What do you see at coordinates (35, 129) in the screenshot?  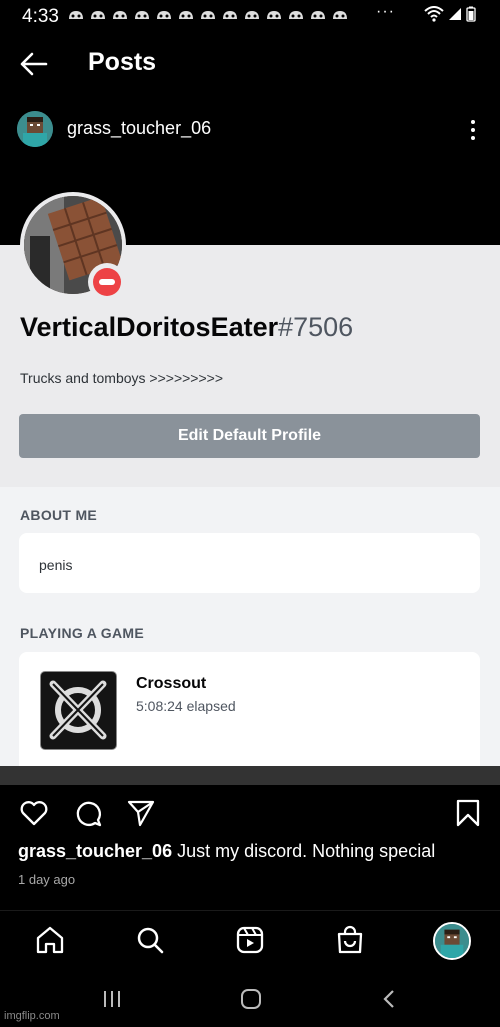 I see `author-avatar` at bounding box center [35, 129].